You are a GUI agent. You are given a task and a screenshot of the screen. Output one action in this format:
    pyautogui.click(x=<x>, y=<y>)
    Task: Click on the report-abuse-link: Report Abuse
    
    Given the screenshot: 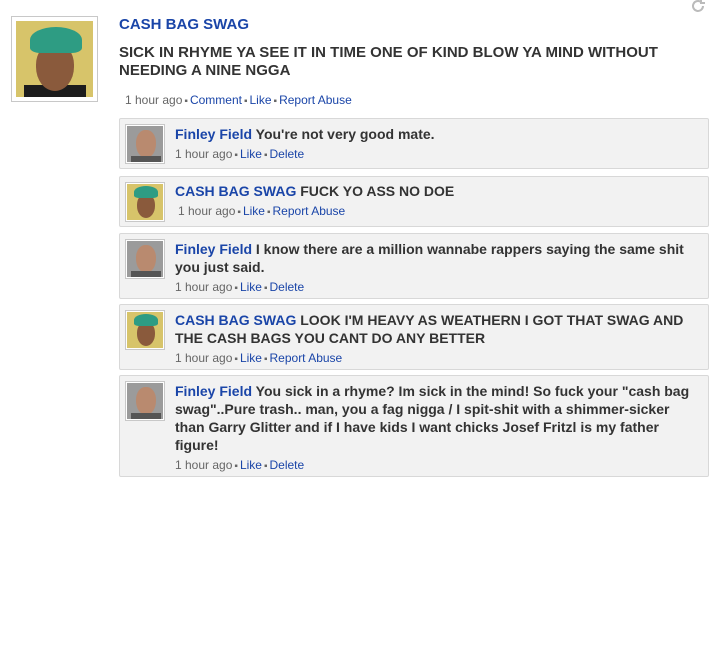 What is the action you would take?
    pyautogui.click(x=315, y=100)
    